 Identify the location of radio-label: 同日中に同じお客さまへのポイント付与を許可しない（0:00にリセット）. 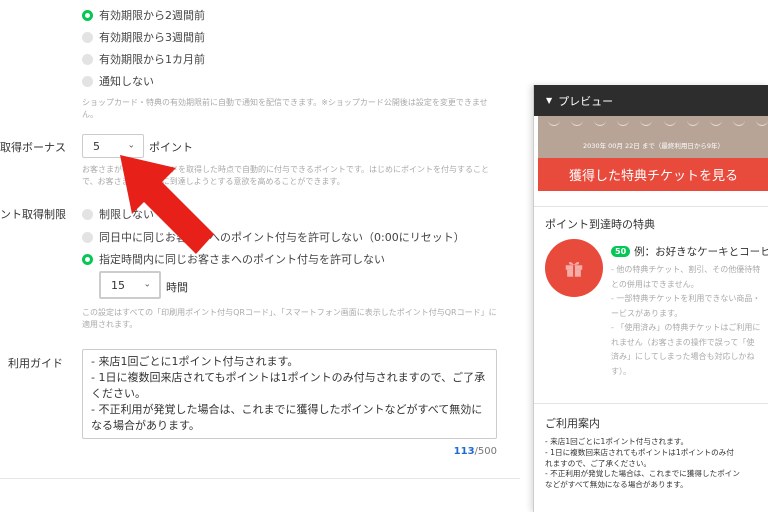
(282, 237).